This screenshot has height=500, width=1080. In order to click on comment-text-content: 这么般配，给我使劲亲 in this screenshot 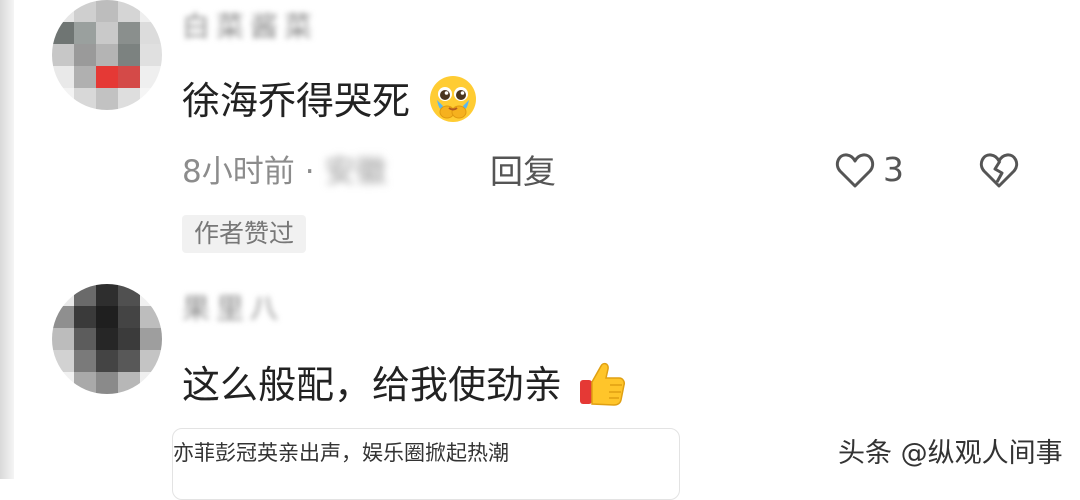, I will do `click(372, 385)`.